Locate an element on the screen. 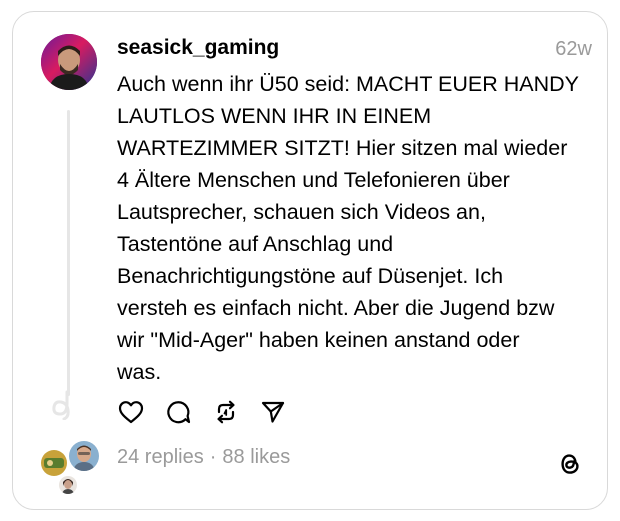 The image size is (620, 521). post-text-line: Auch wenn ihr Ü50 seid: MACHT EUER HANDY is located at coordinates (348, 84).